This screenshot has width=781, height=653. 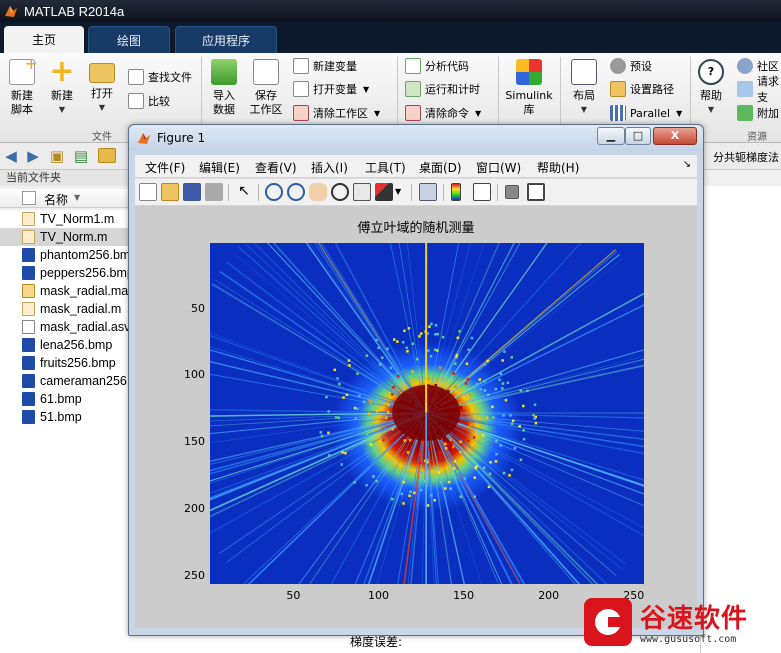 What do you see at coordinates (336, 113) in the screenshot?
I see `clear-workspace-button: 清除工作区 ▼` at bounding box center [336, 113].